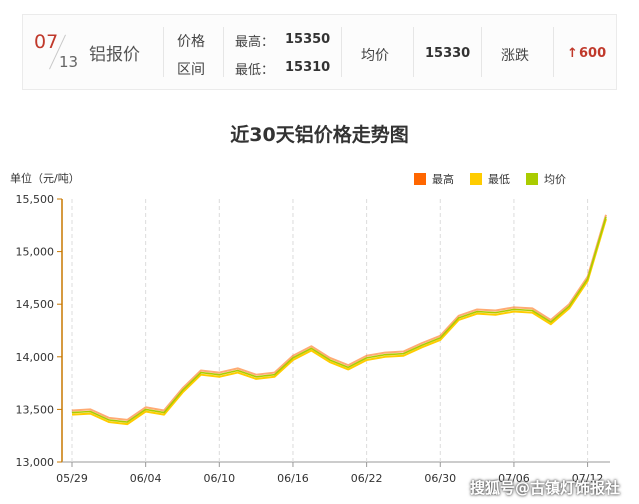 This screenshot has height=504, width=639. Describe the element at coordinates (35, 357) in the screenshot. I see `y-tick-label: 14,000` at that location.